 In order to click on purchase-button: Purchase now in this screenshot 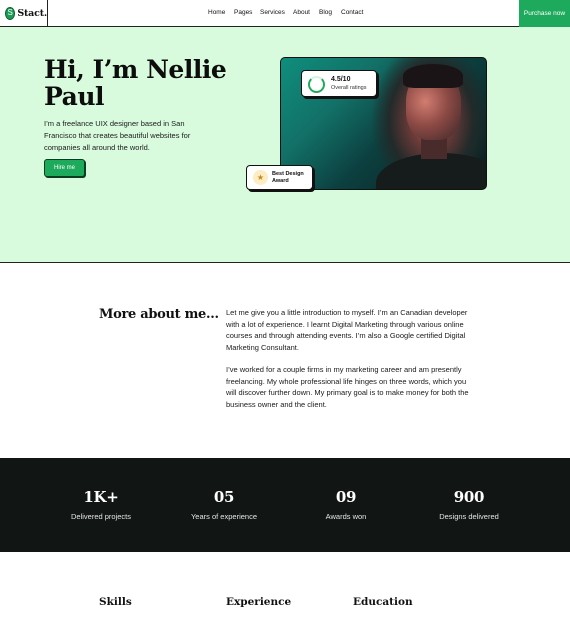, I will do `click(544, 13)`.